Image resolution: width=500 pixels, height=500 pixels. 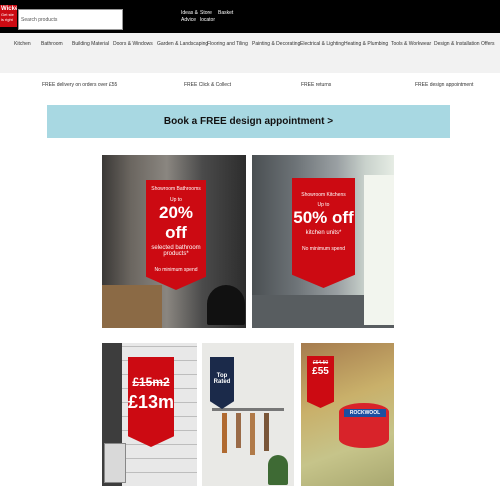 What do you see at coordinates (176, 189) in the screenshot?
I see `tag-title: Showroom Bathrooms` at bounding box center [176, 189].